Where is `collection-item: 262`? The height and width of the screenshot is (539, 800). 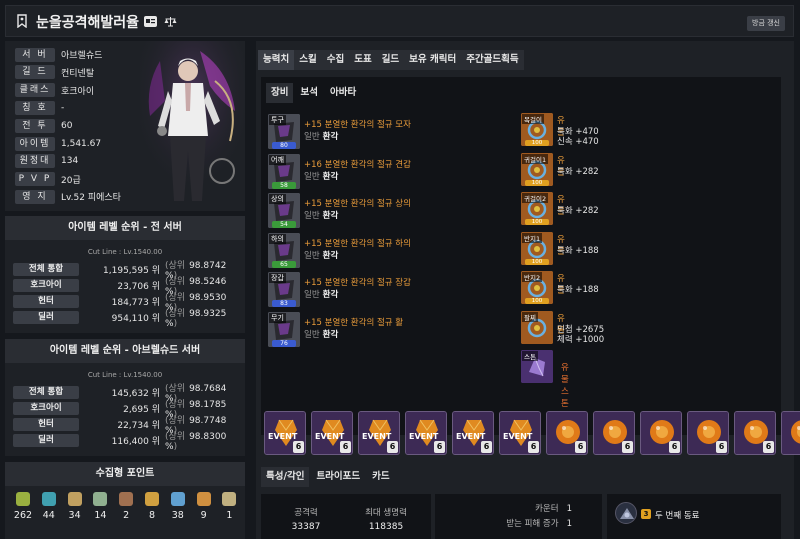 collection-item: 262 is located at coordinates (23, 506).